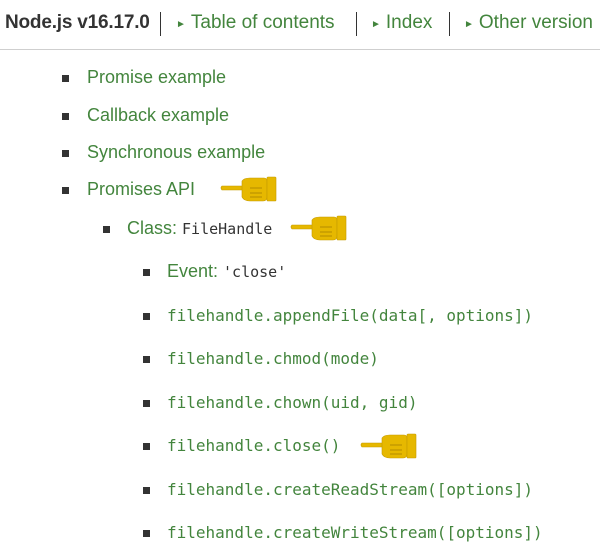  Describe the element at coordinates (292, 402) in the screenshot. I see `toc-item-method-chown: filehandle.chown(uid, gid)` at that location.